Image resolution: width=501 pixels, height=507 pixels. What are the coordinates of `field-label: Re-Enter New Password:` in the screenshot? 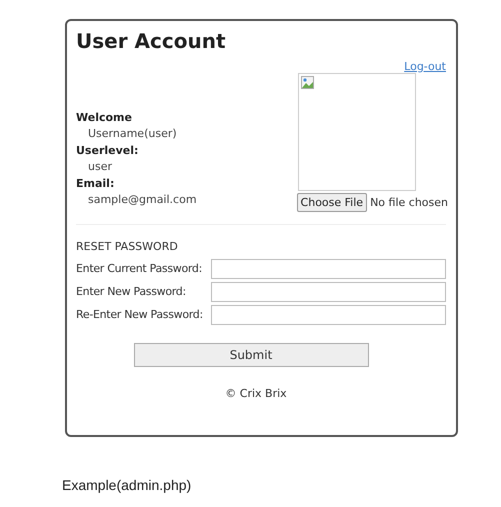 It's located at (140, 314).